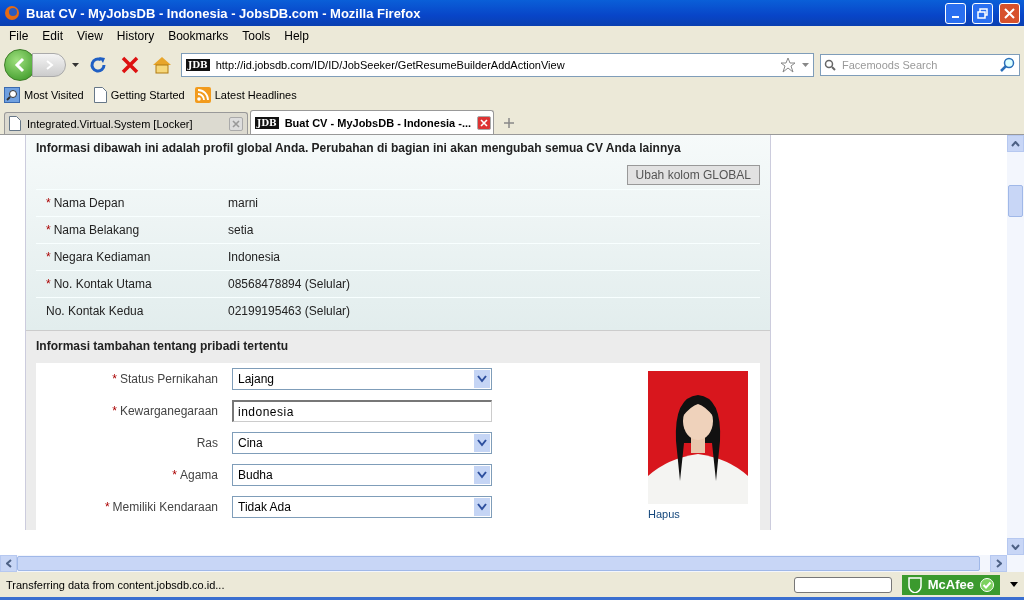 The image size is (1024, 600). What do you see at coordinates (53, 36) in the screenshot?
I see `menu-item: Edit` at bounding box center [53, 36].